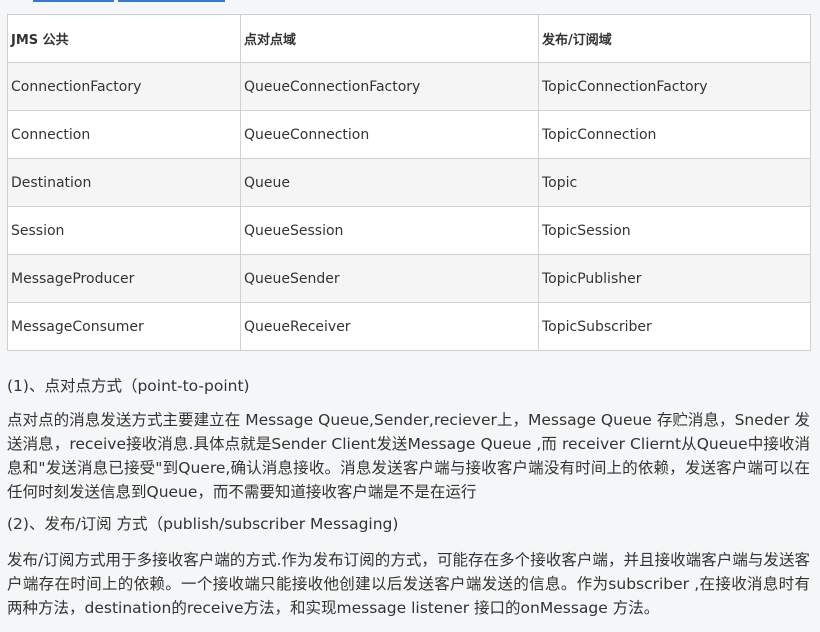 This screenshot has height=632, width=820. What do you see at coordinates (674, 86) in the screenshot?
I see `table-cell: TopicConnectionFactory` at bounding box center [674, 86].